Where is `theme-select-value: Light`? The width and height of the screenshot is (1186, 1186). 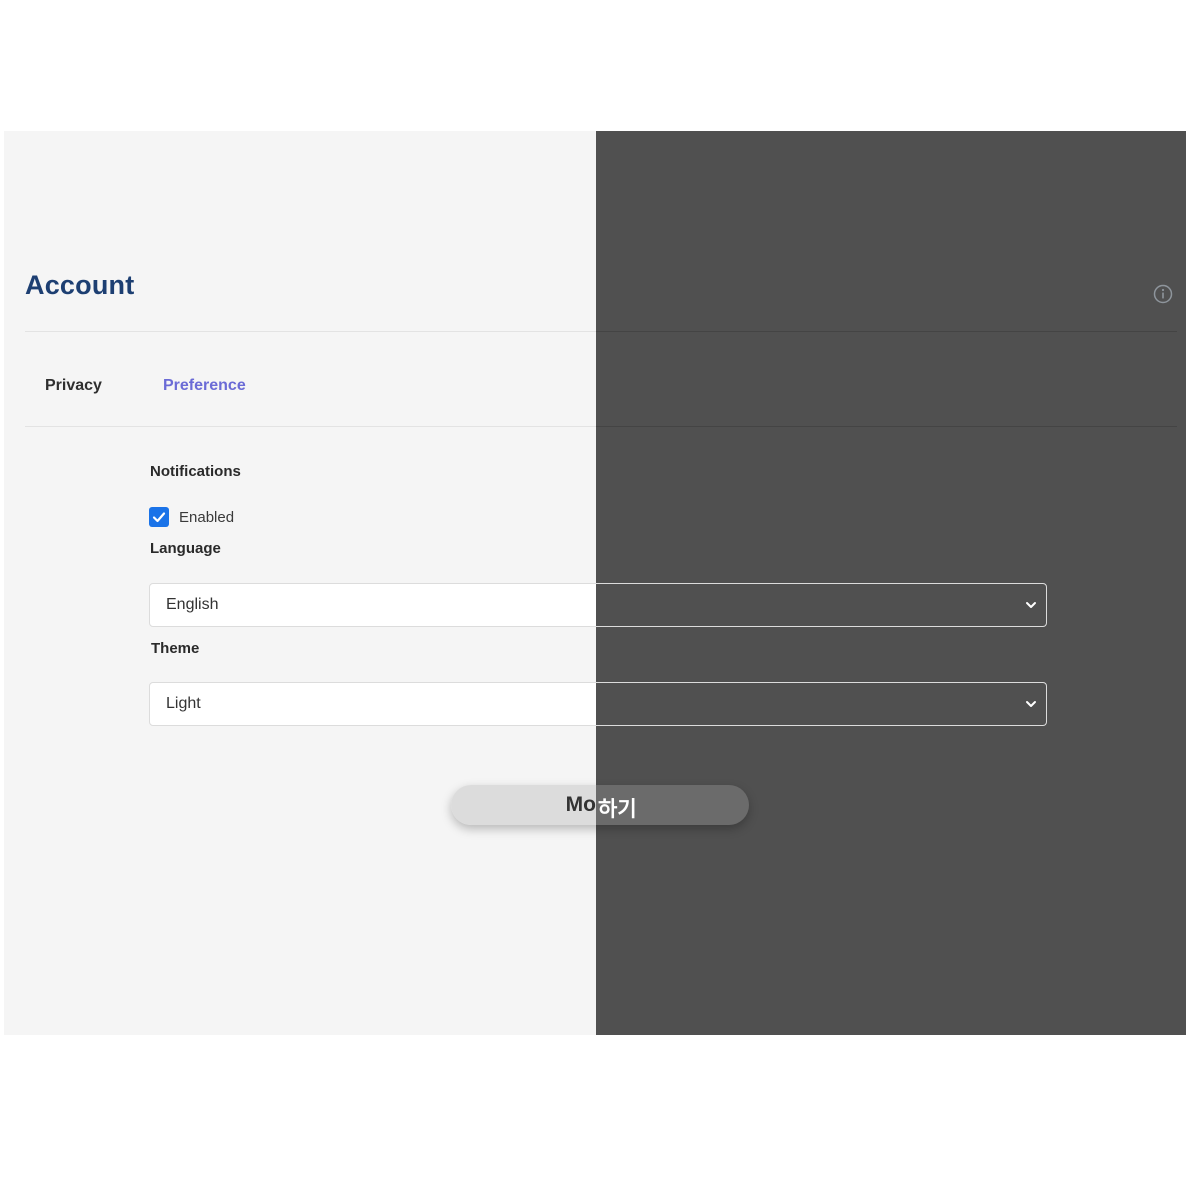
theme-select-value: Light is located at coordinates (183, 703).